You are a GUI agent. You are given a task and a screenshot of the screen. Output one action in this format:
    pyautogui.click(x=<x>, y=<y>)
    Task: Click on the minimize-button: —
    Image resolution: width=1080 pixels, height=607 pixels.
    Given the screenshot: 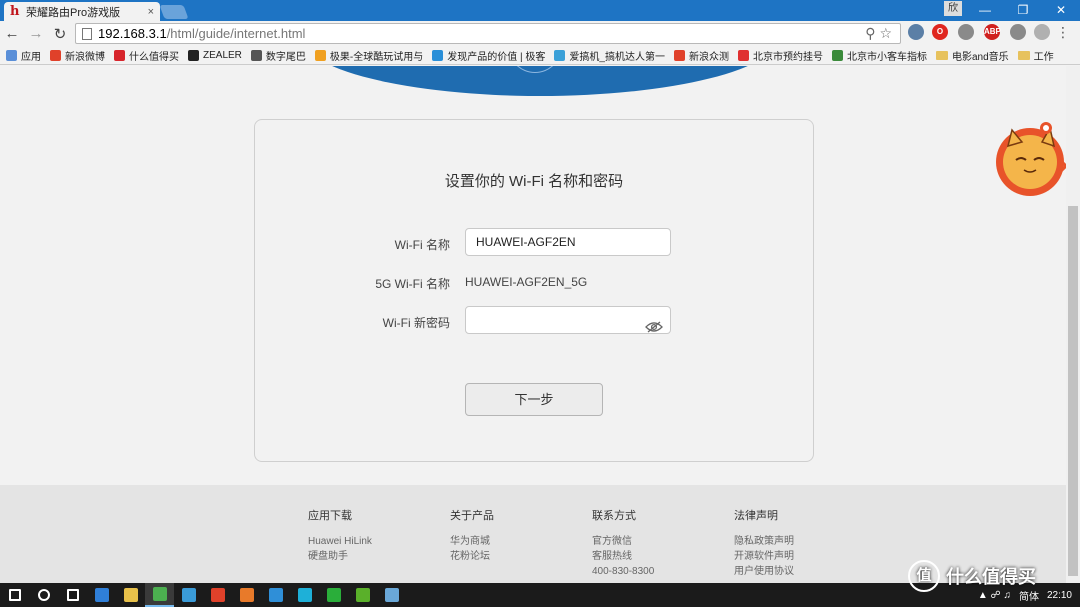 What is the action you would take?
    pyautogui.click(x=985, y=10)
    